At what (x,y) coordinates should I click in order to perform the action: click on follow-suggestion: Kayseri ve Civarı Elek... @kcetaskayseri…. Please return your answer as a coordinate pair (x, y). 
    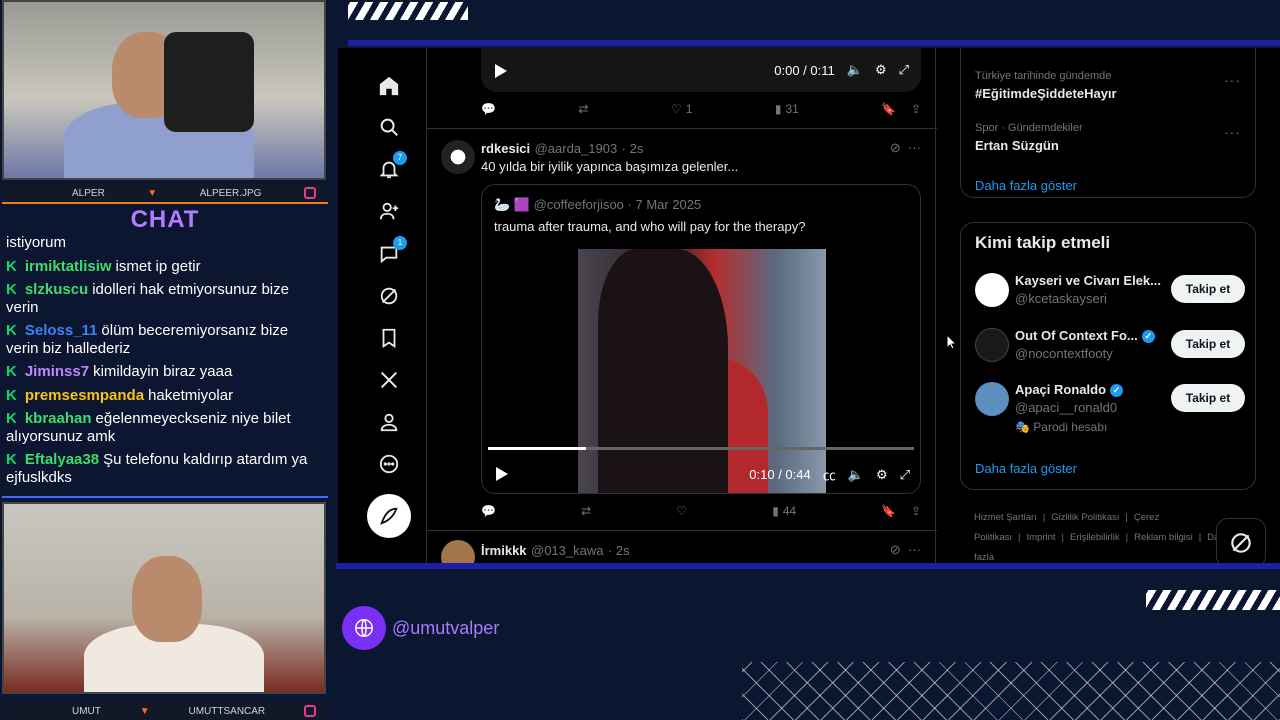
    Looking at the image, I should click on (1110, 291).